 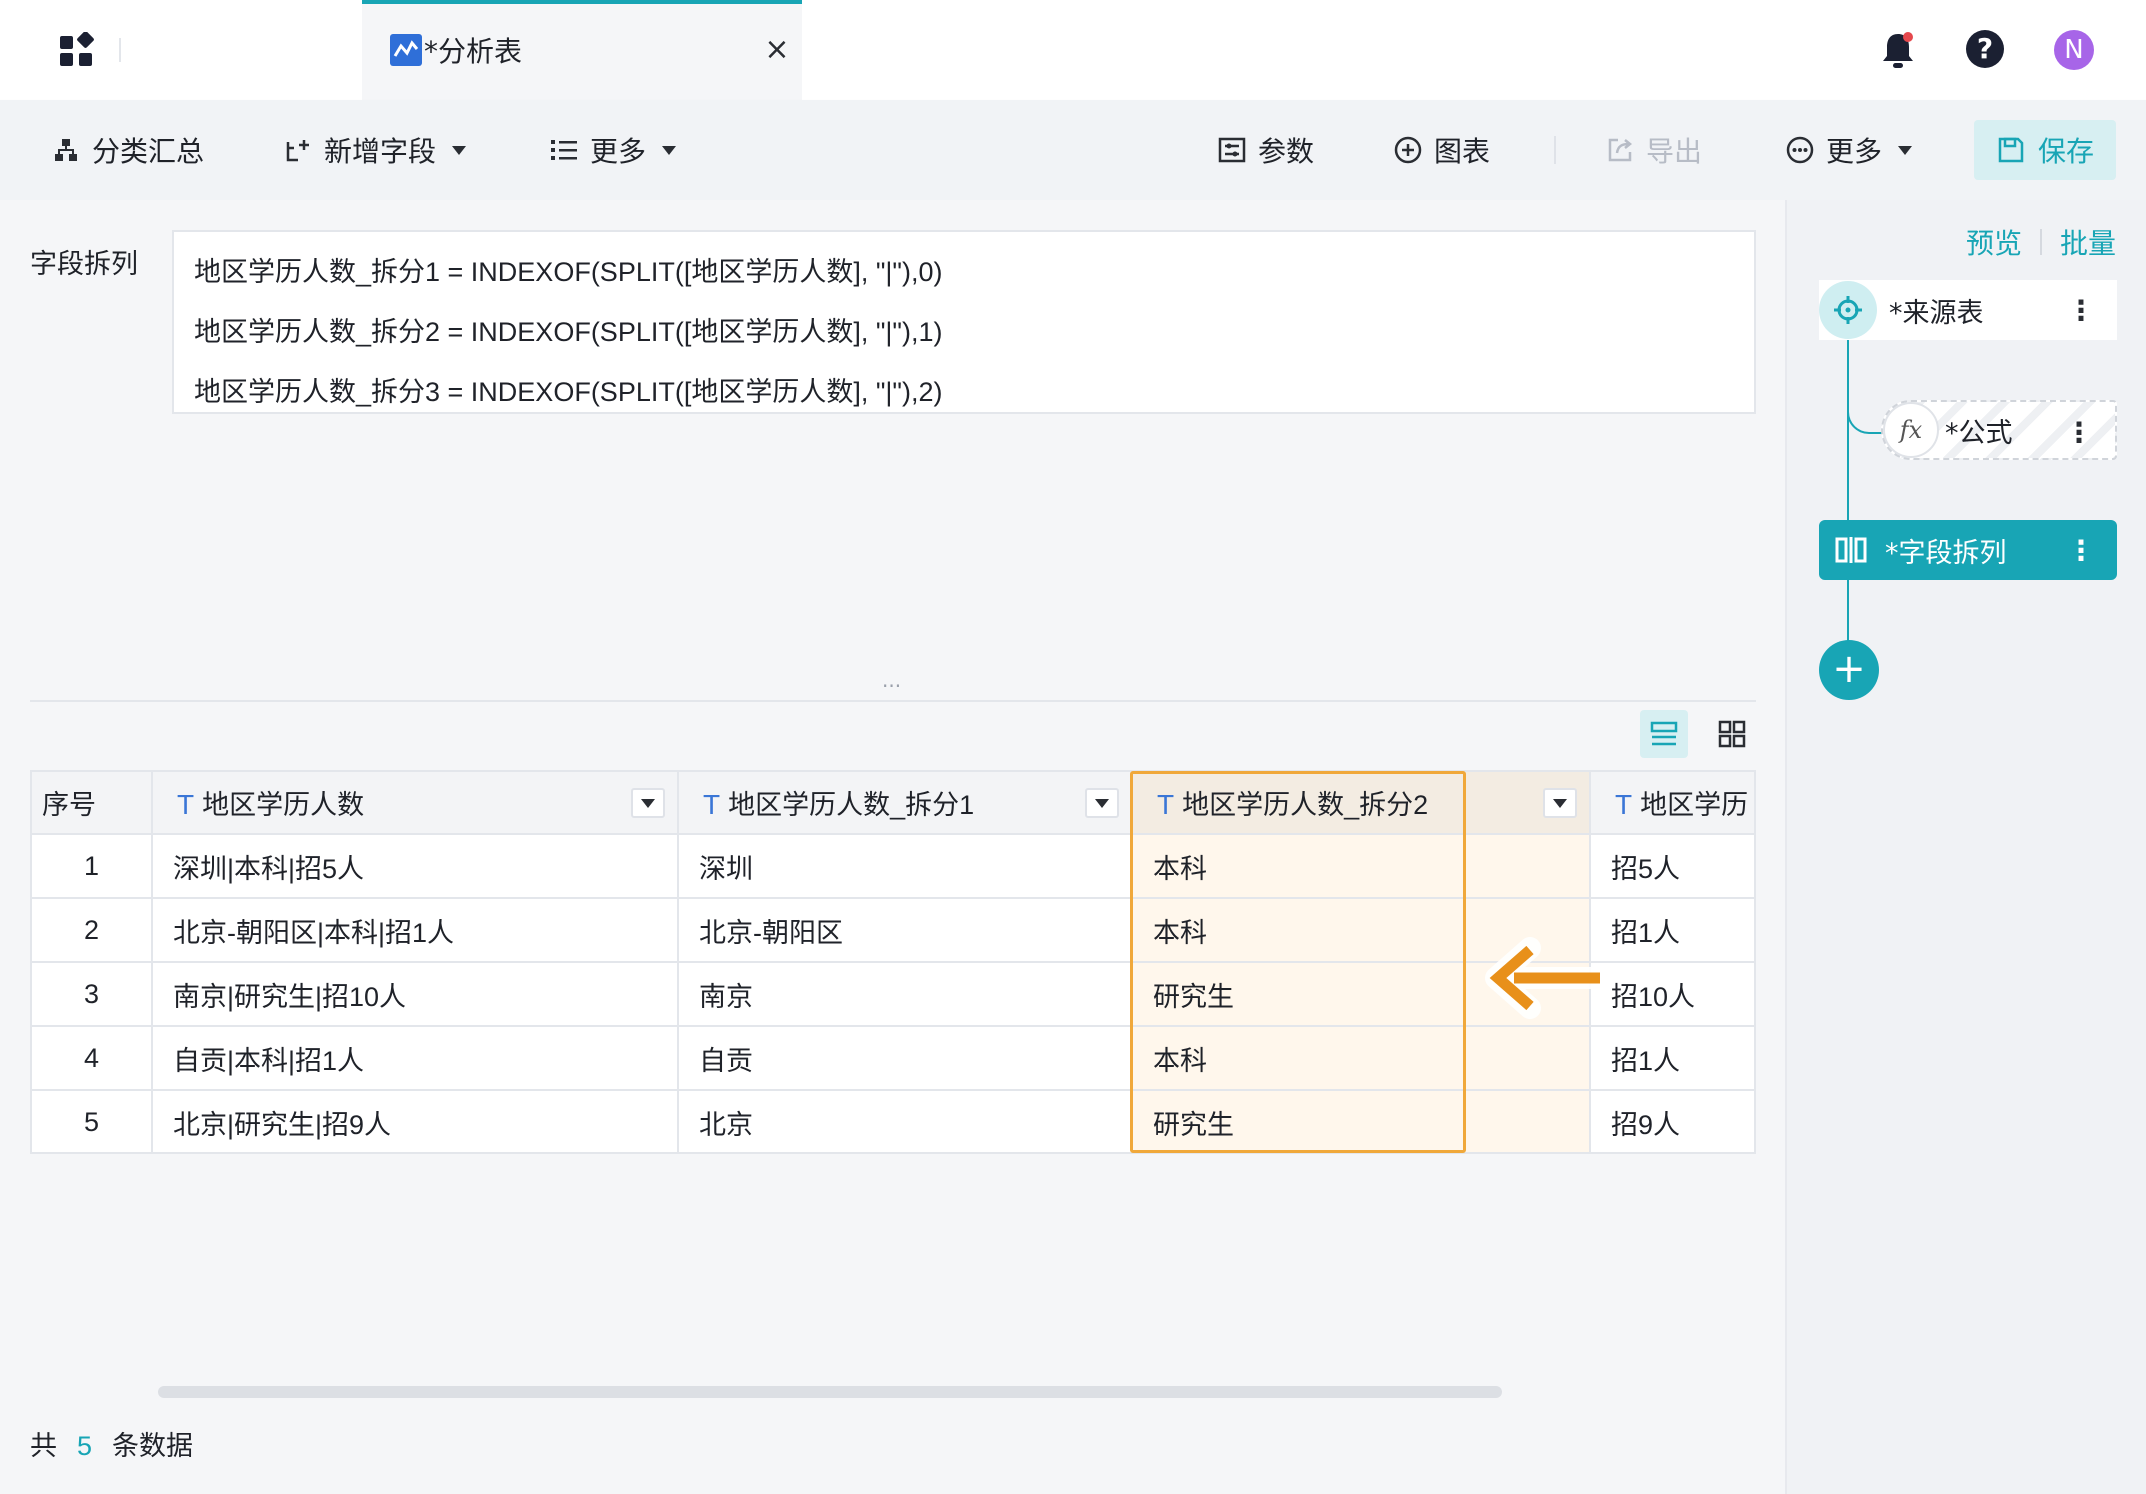 I want to click on grid-view-button, so click(x=1732, y=734).